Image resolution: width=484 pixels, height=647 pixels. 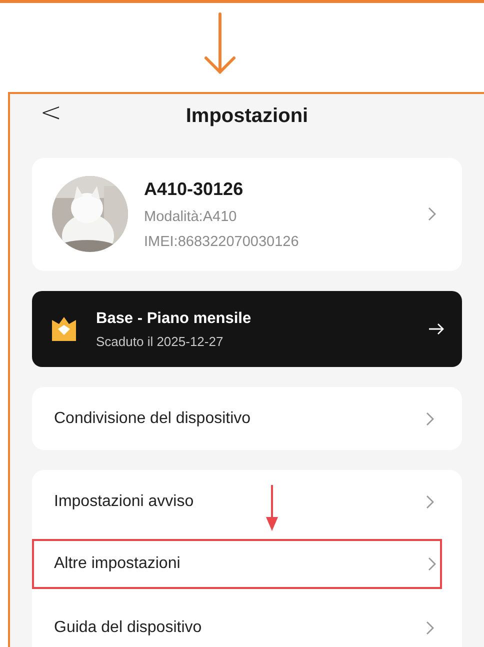 What do you see at coordinates (272, 508) in the screenshot?
I see `pointer-arrow-icon` at bounding box center [272, 508].